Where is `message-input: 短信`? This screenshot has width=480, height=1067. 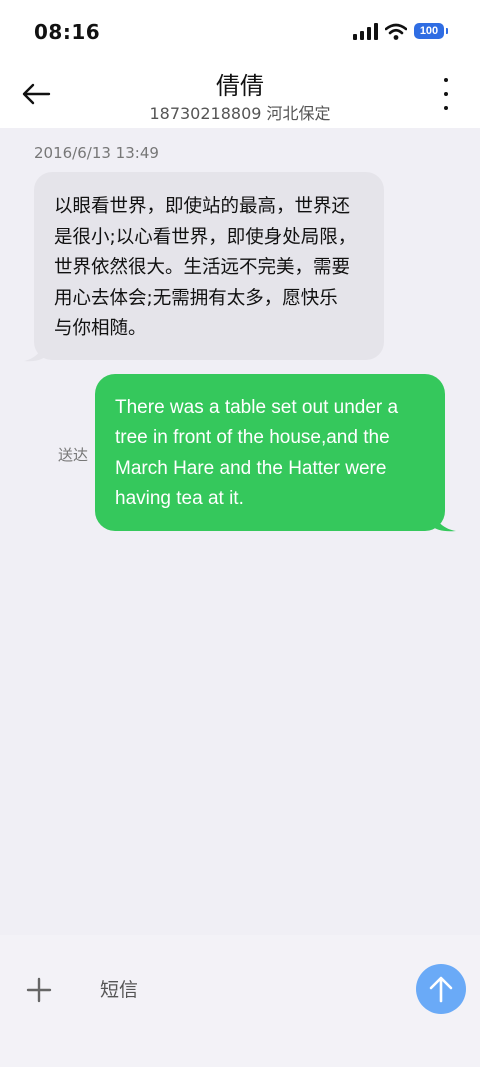 message-input: 短信 is located at coordinates (119, 988).